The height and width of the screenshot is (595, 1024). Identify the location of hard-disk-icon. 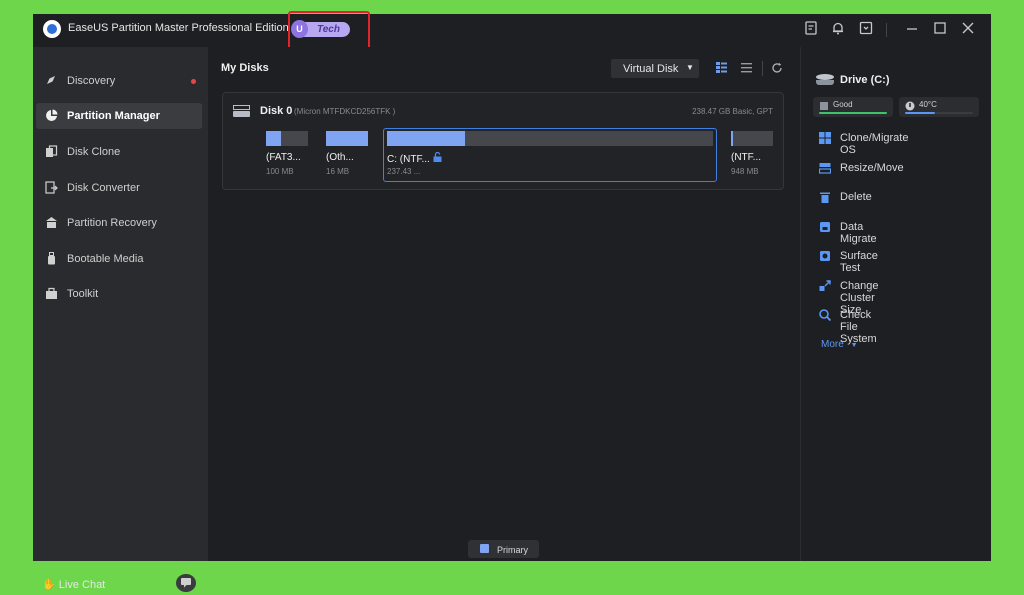
(241, 111).